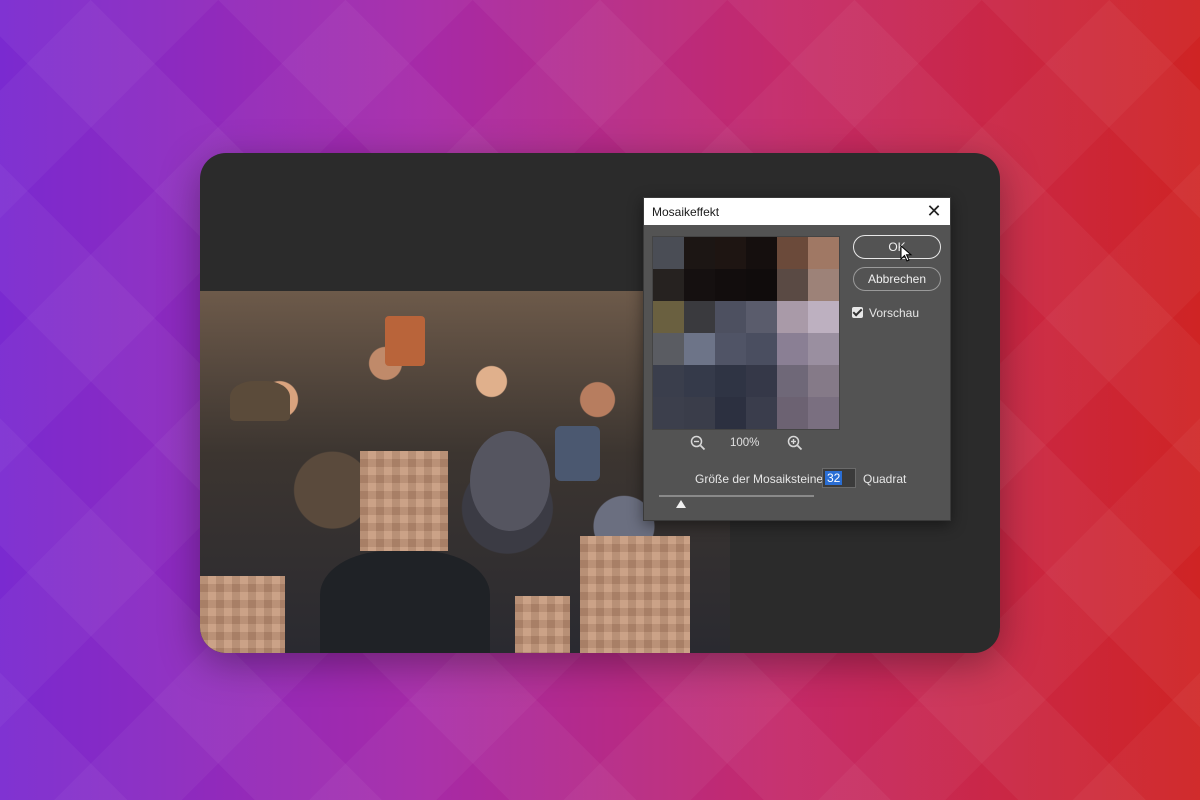  I want to click on preview-checkbox-label: Vorschau, so click(894, 313).